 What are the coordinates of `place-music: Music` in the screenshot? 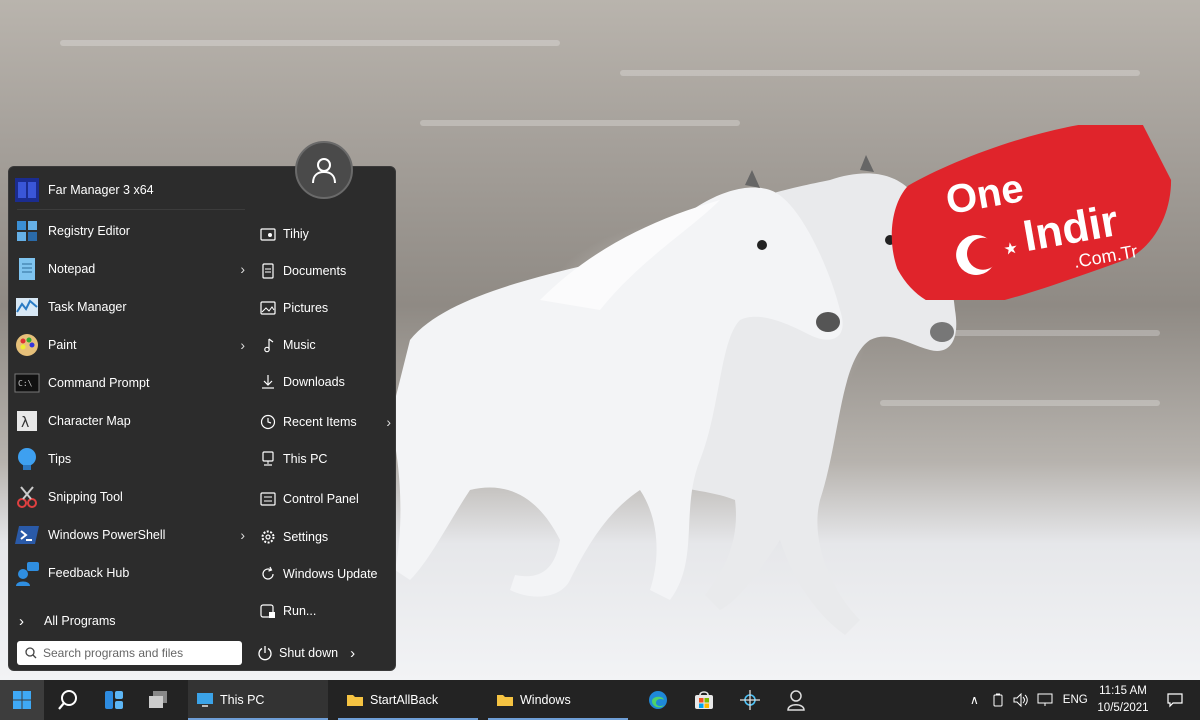 It's located at (329, 345).